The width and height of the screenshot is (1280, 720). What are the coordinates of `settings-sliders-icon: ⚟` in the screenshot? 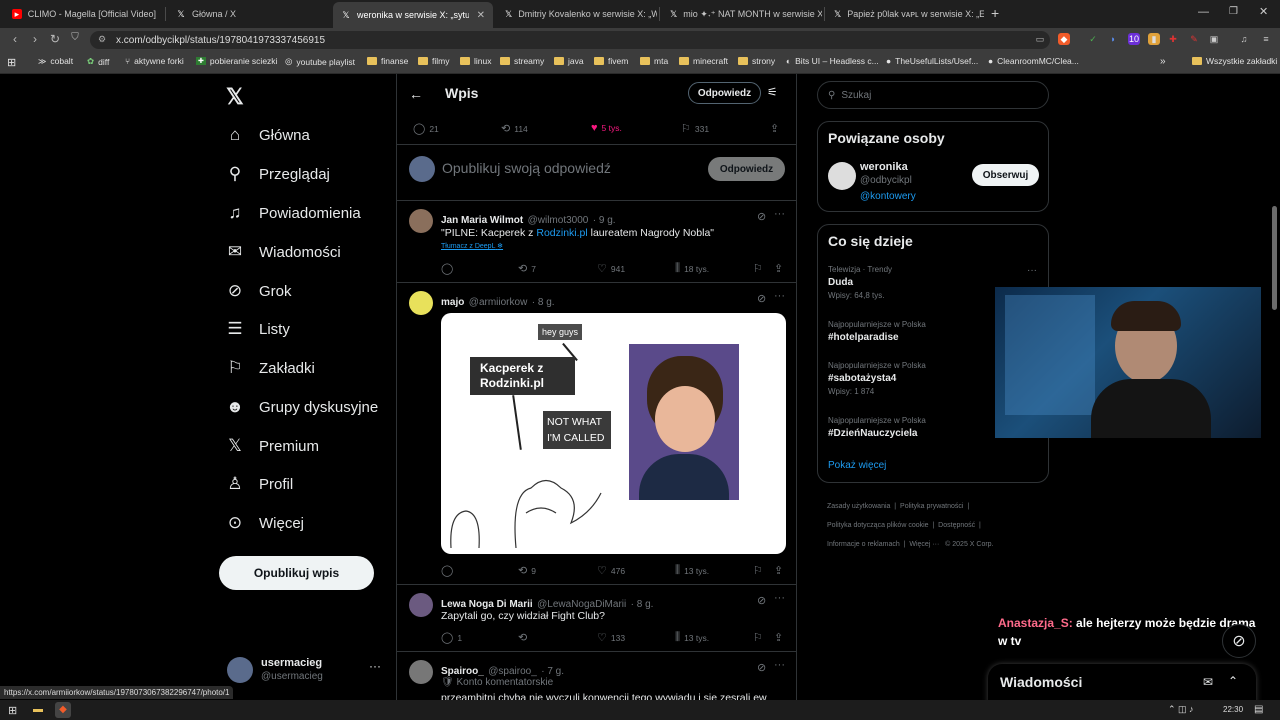 It's located at (772, 92).